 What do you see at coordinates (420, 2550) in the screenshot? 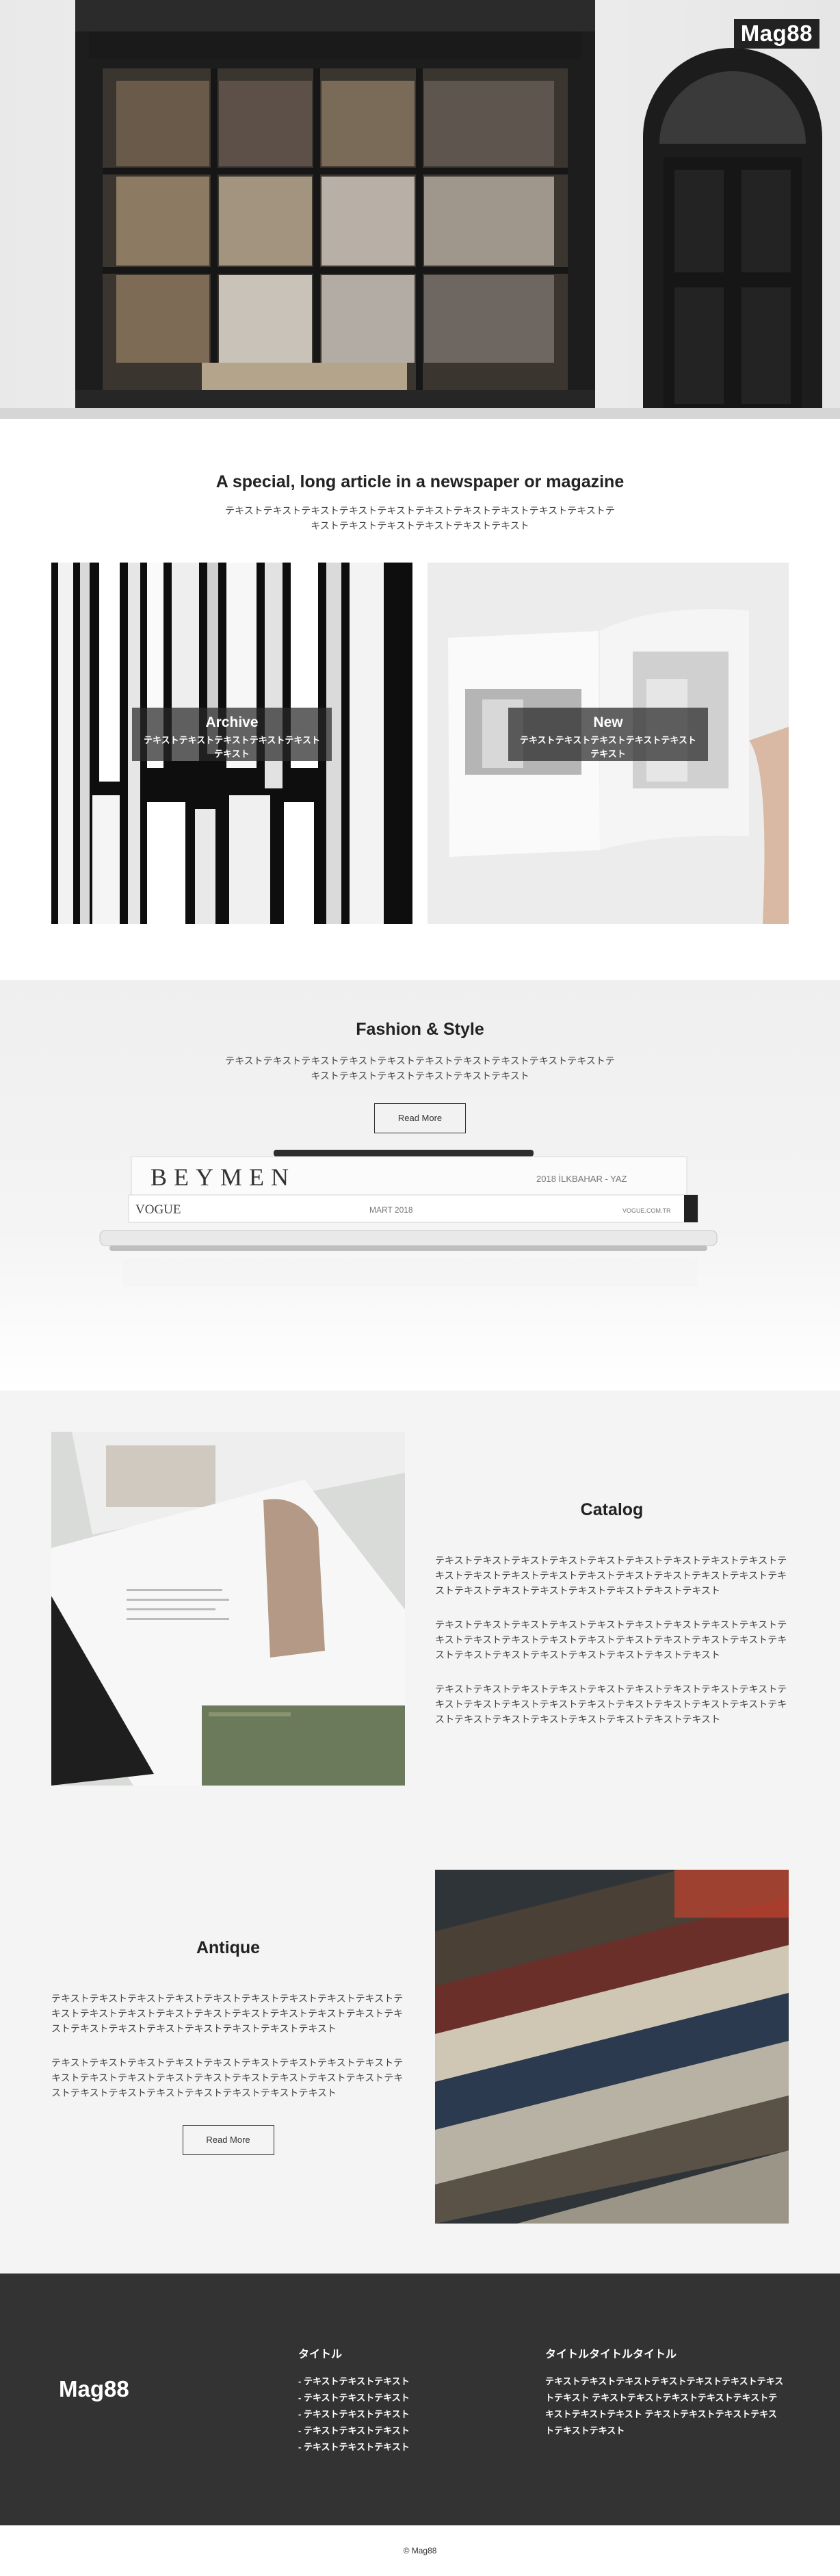
I see `copyright: © Mag88` at bounding box center [420, 2550].